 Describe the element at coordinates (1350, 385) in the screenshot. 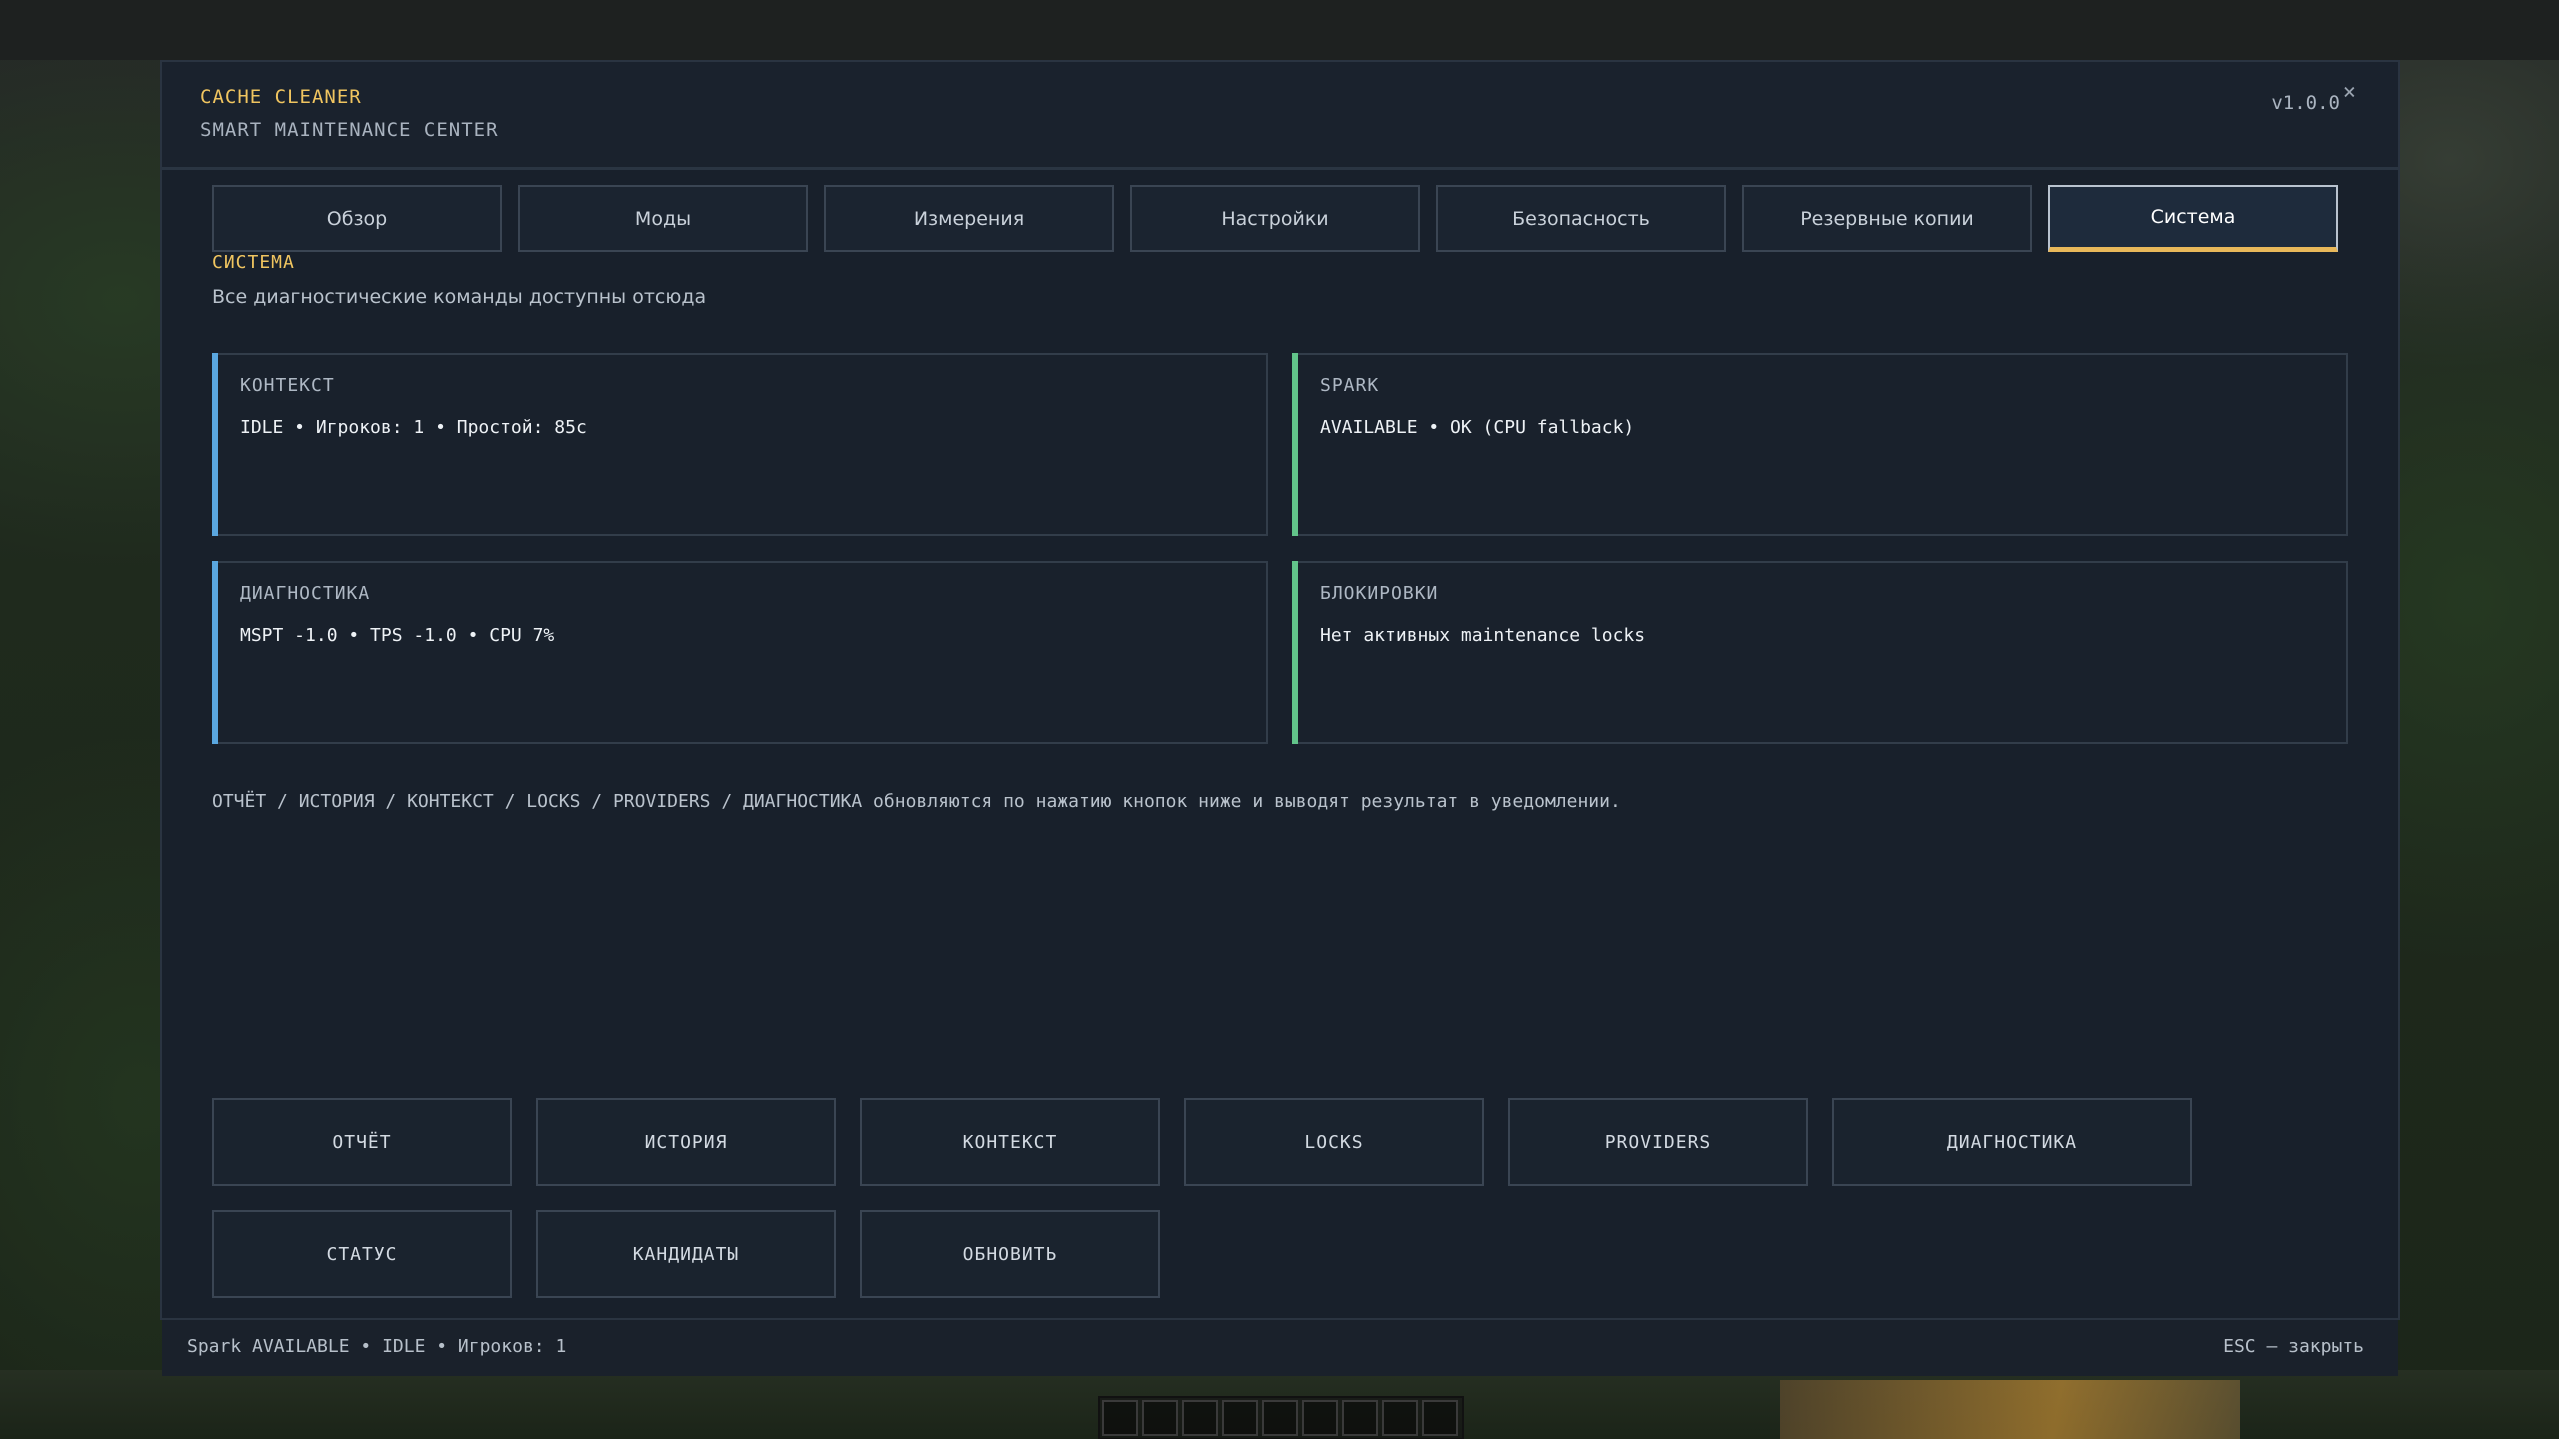

I see `card-title: SPARK` at that location.